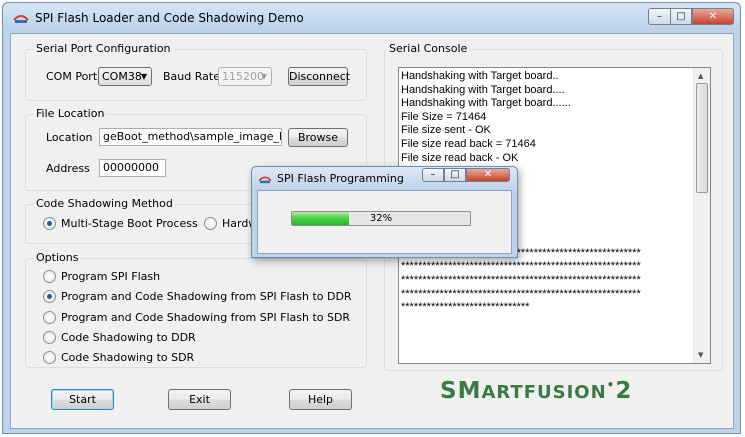  What do you see at coordinates (210, 223) in the screenshot?
I see `hardware-radio` at bounding box center [210, 223].